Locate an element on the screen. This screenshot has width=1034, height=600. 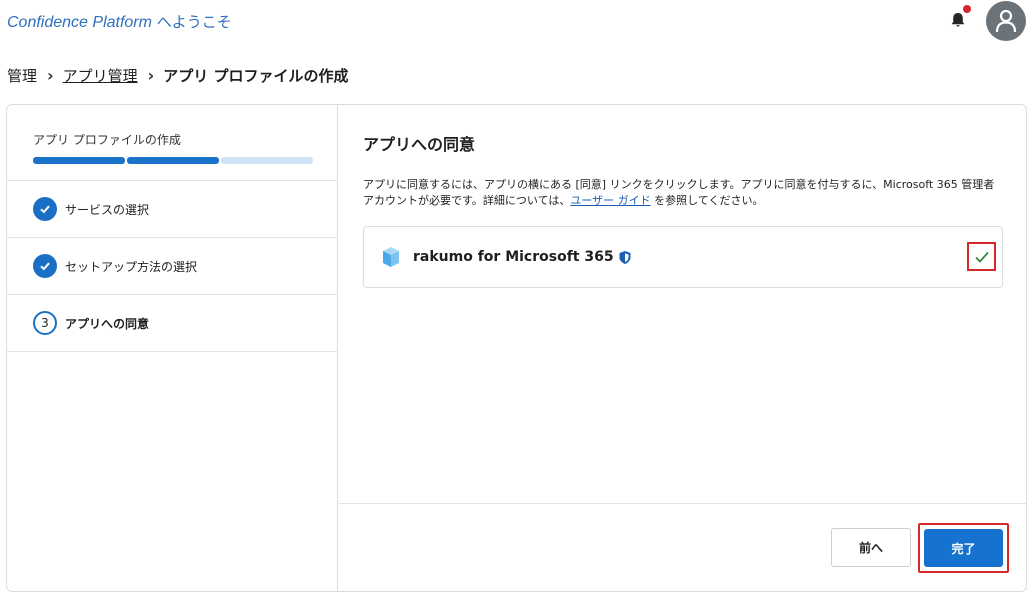
bell-icon is located at coordinates (958, 20).